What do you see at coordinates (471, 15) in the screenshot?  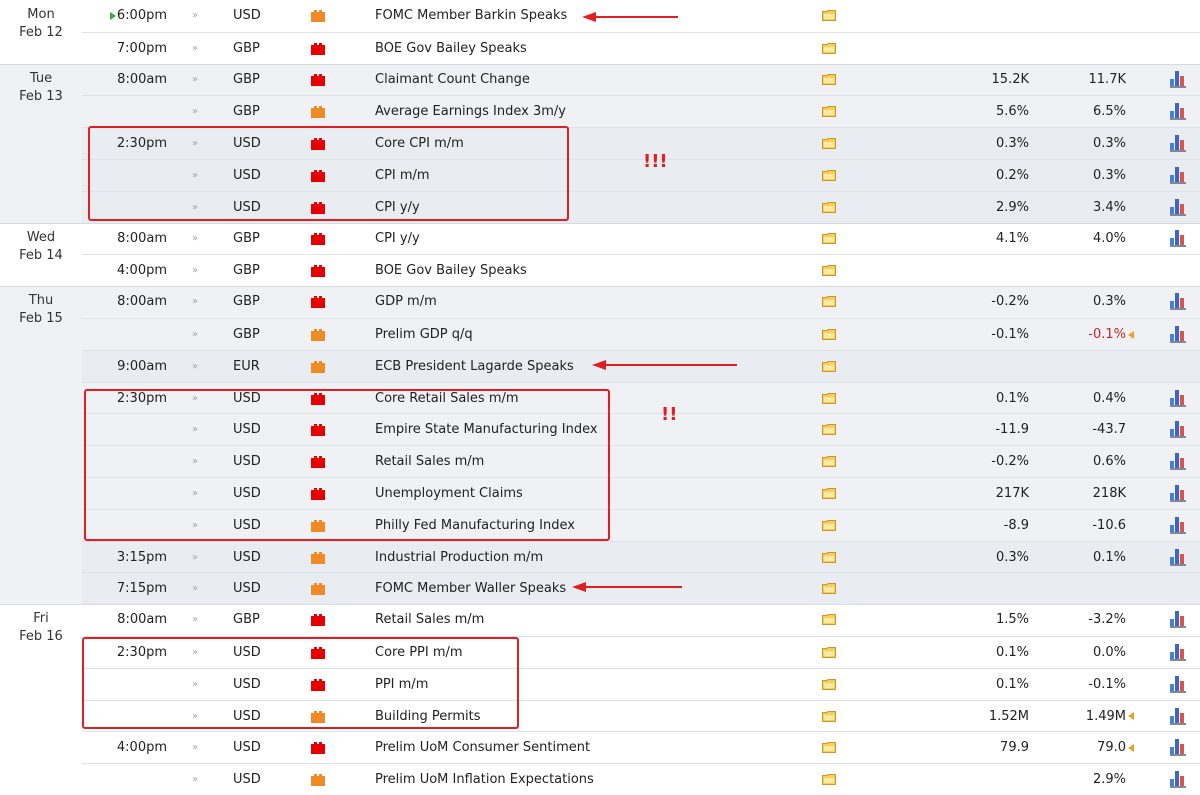 I see `event-title: FOMC Member Barkin Speaks` at bounding box center [471, 15].